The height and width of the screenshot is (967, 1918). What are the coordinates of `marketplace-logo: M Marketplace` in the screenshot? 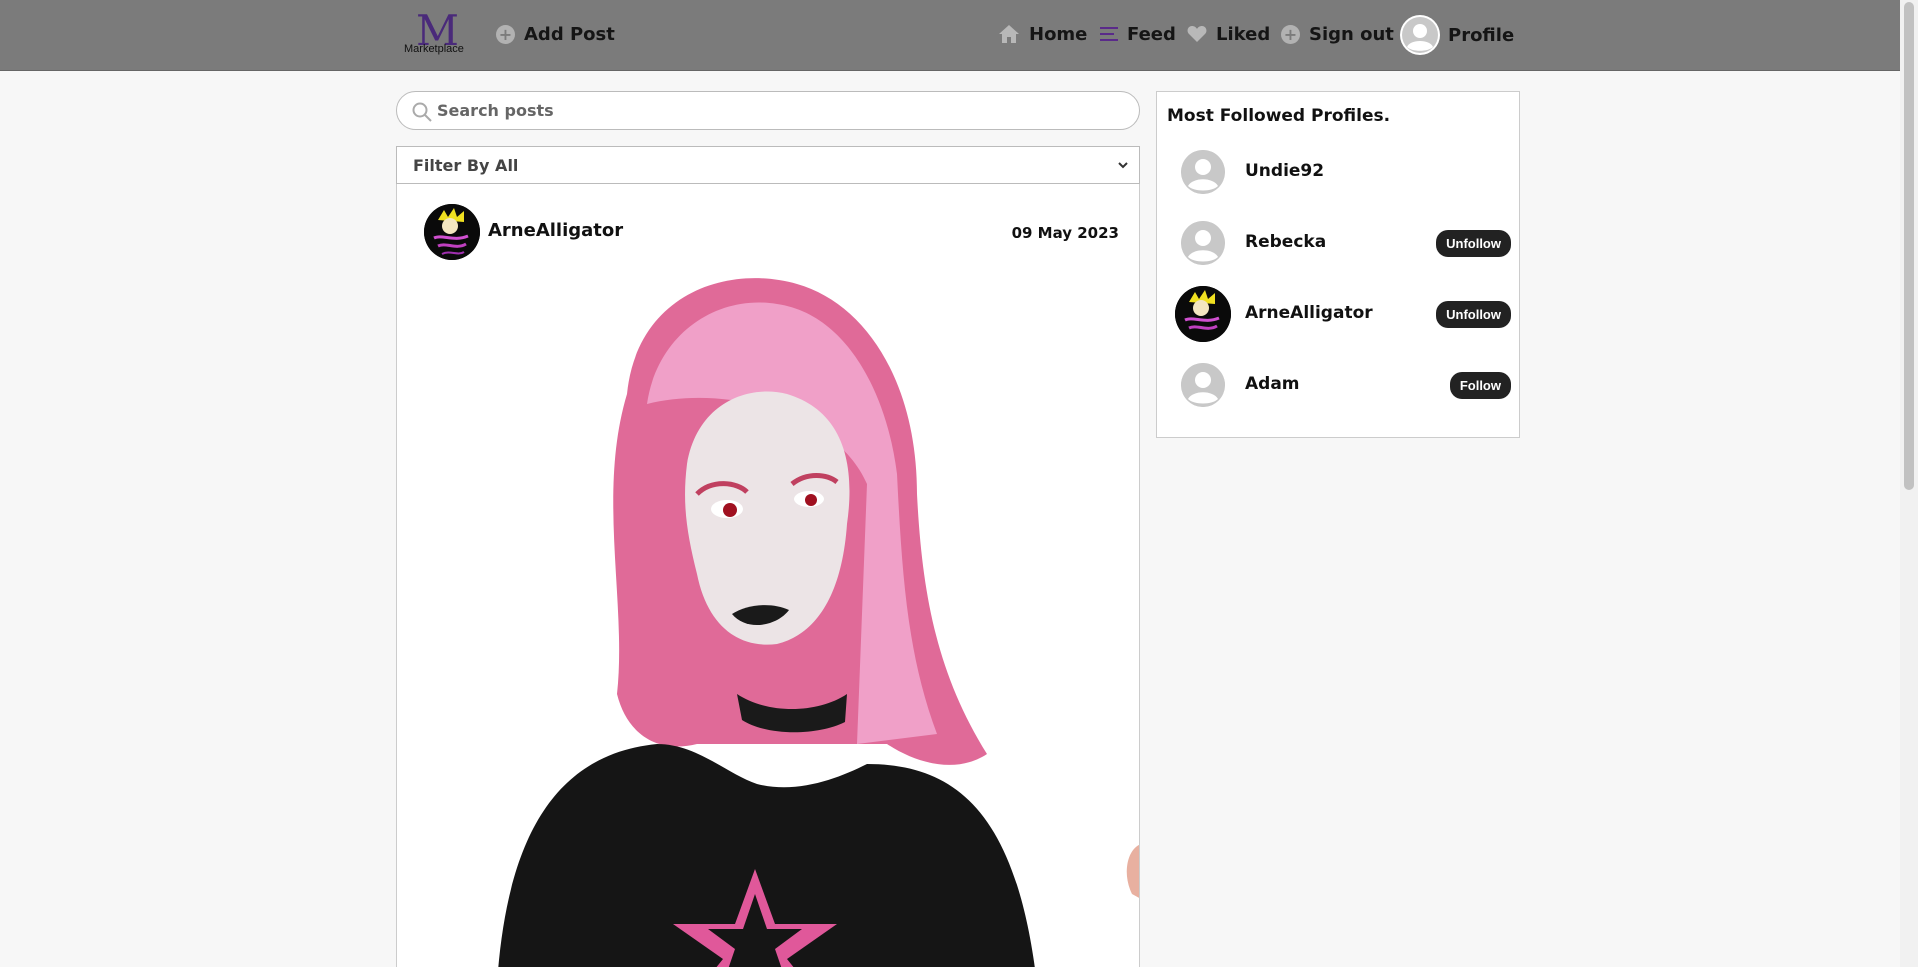 It's located at (435, 33).